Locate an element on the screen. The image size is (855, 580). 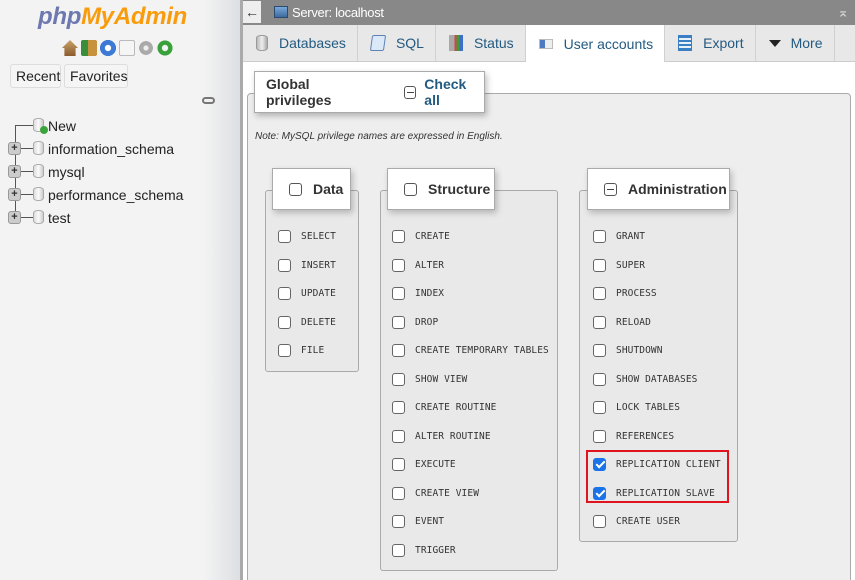
tab-sql: SQL is located at coordinates (396, 43).